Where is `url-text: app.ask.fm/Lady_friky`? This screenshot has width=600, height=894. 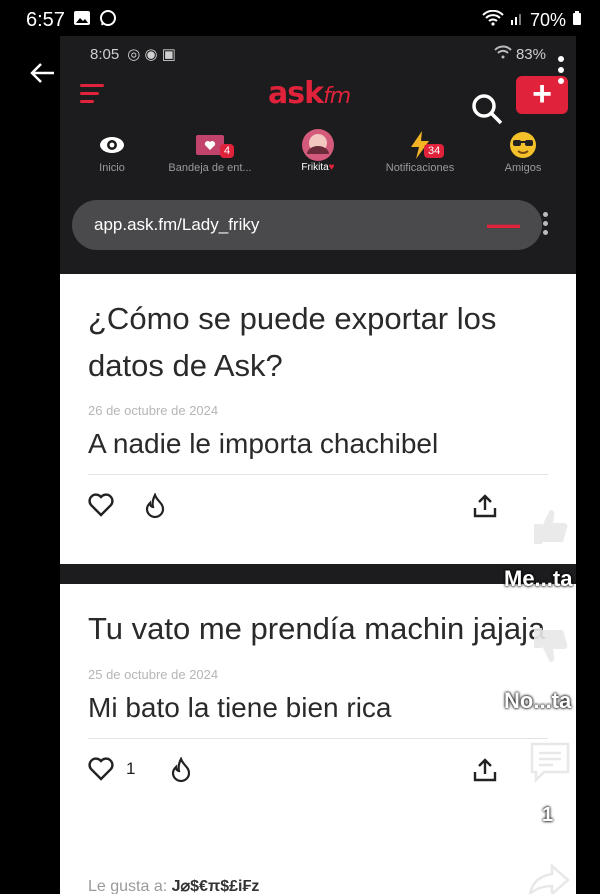 url-text: app.ask.fm/Lady_friky is located at coordinates (177, 224).